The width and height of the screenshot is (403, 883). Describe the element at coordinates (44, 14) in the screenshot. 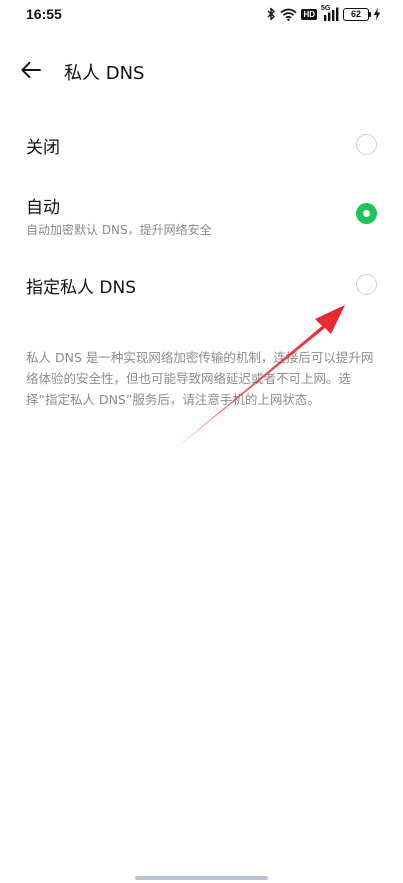

I see `status-time: 16:55` at that location.